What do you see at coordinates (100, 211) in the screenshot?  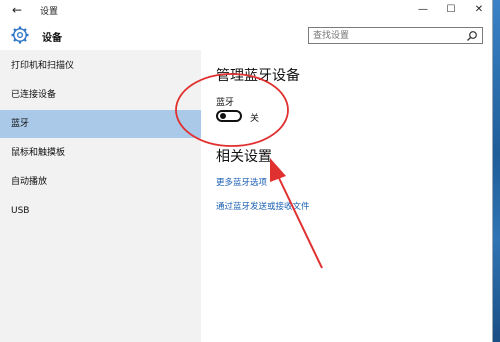 I see `sidebar-item-usb: USB` at bounding box center [100, 211].